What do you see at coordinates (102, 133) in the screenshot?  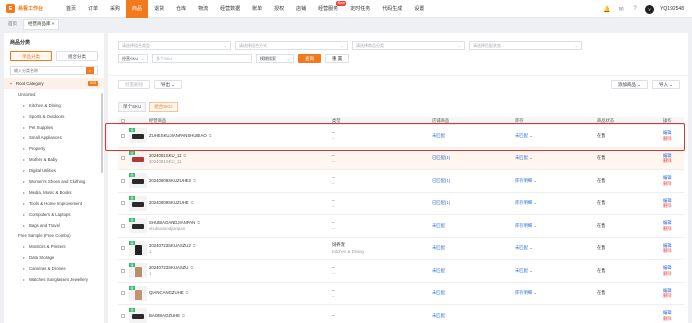 I see `category-scrollbar` at bounding box center [102, 133].